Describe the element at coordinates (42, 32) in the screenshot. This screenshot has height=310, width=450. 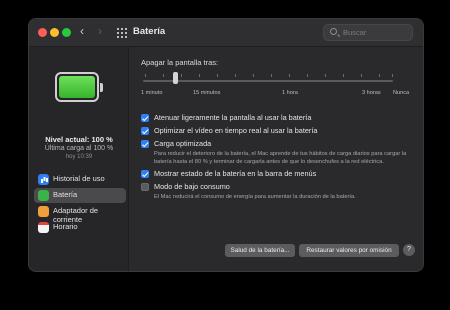
I see `close-button` at that location.